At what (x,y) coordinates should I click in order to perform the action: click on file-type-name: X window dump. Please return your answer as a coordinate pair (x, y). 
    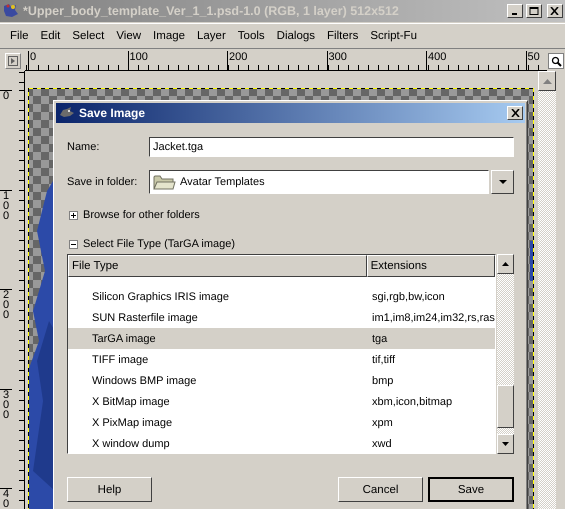
    Looking at the image, I should click on (131, 444).